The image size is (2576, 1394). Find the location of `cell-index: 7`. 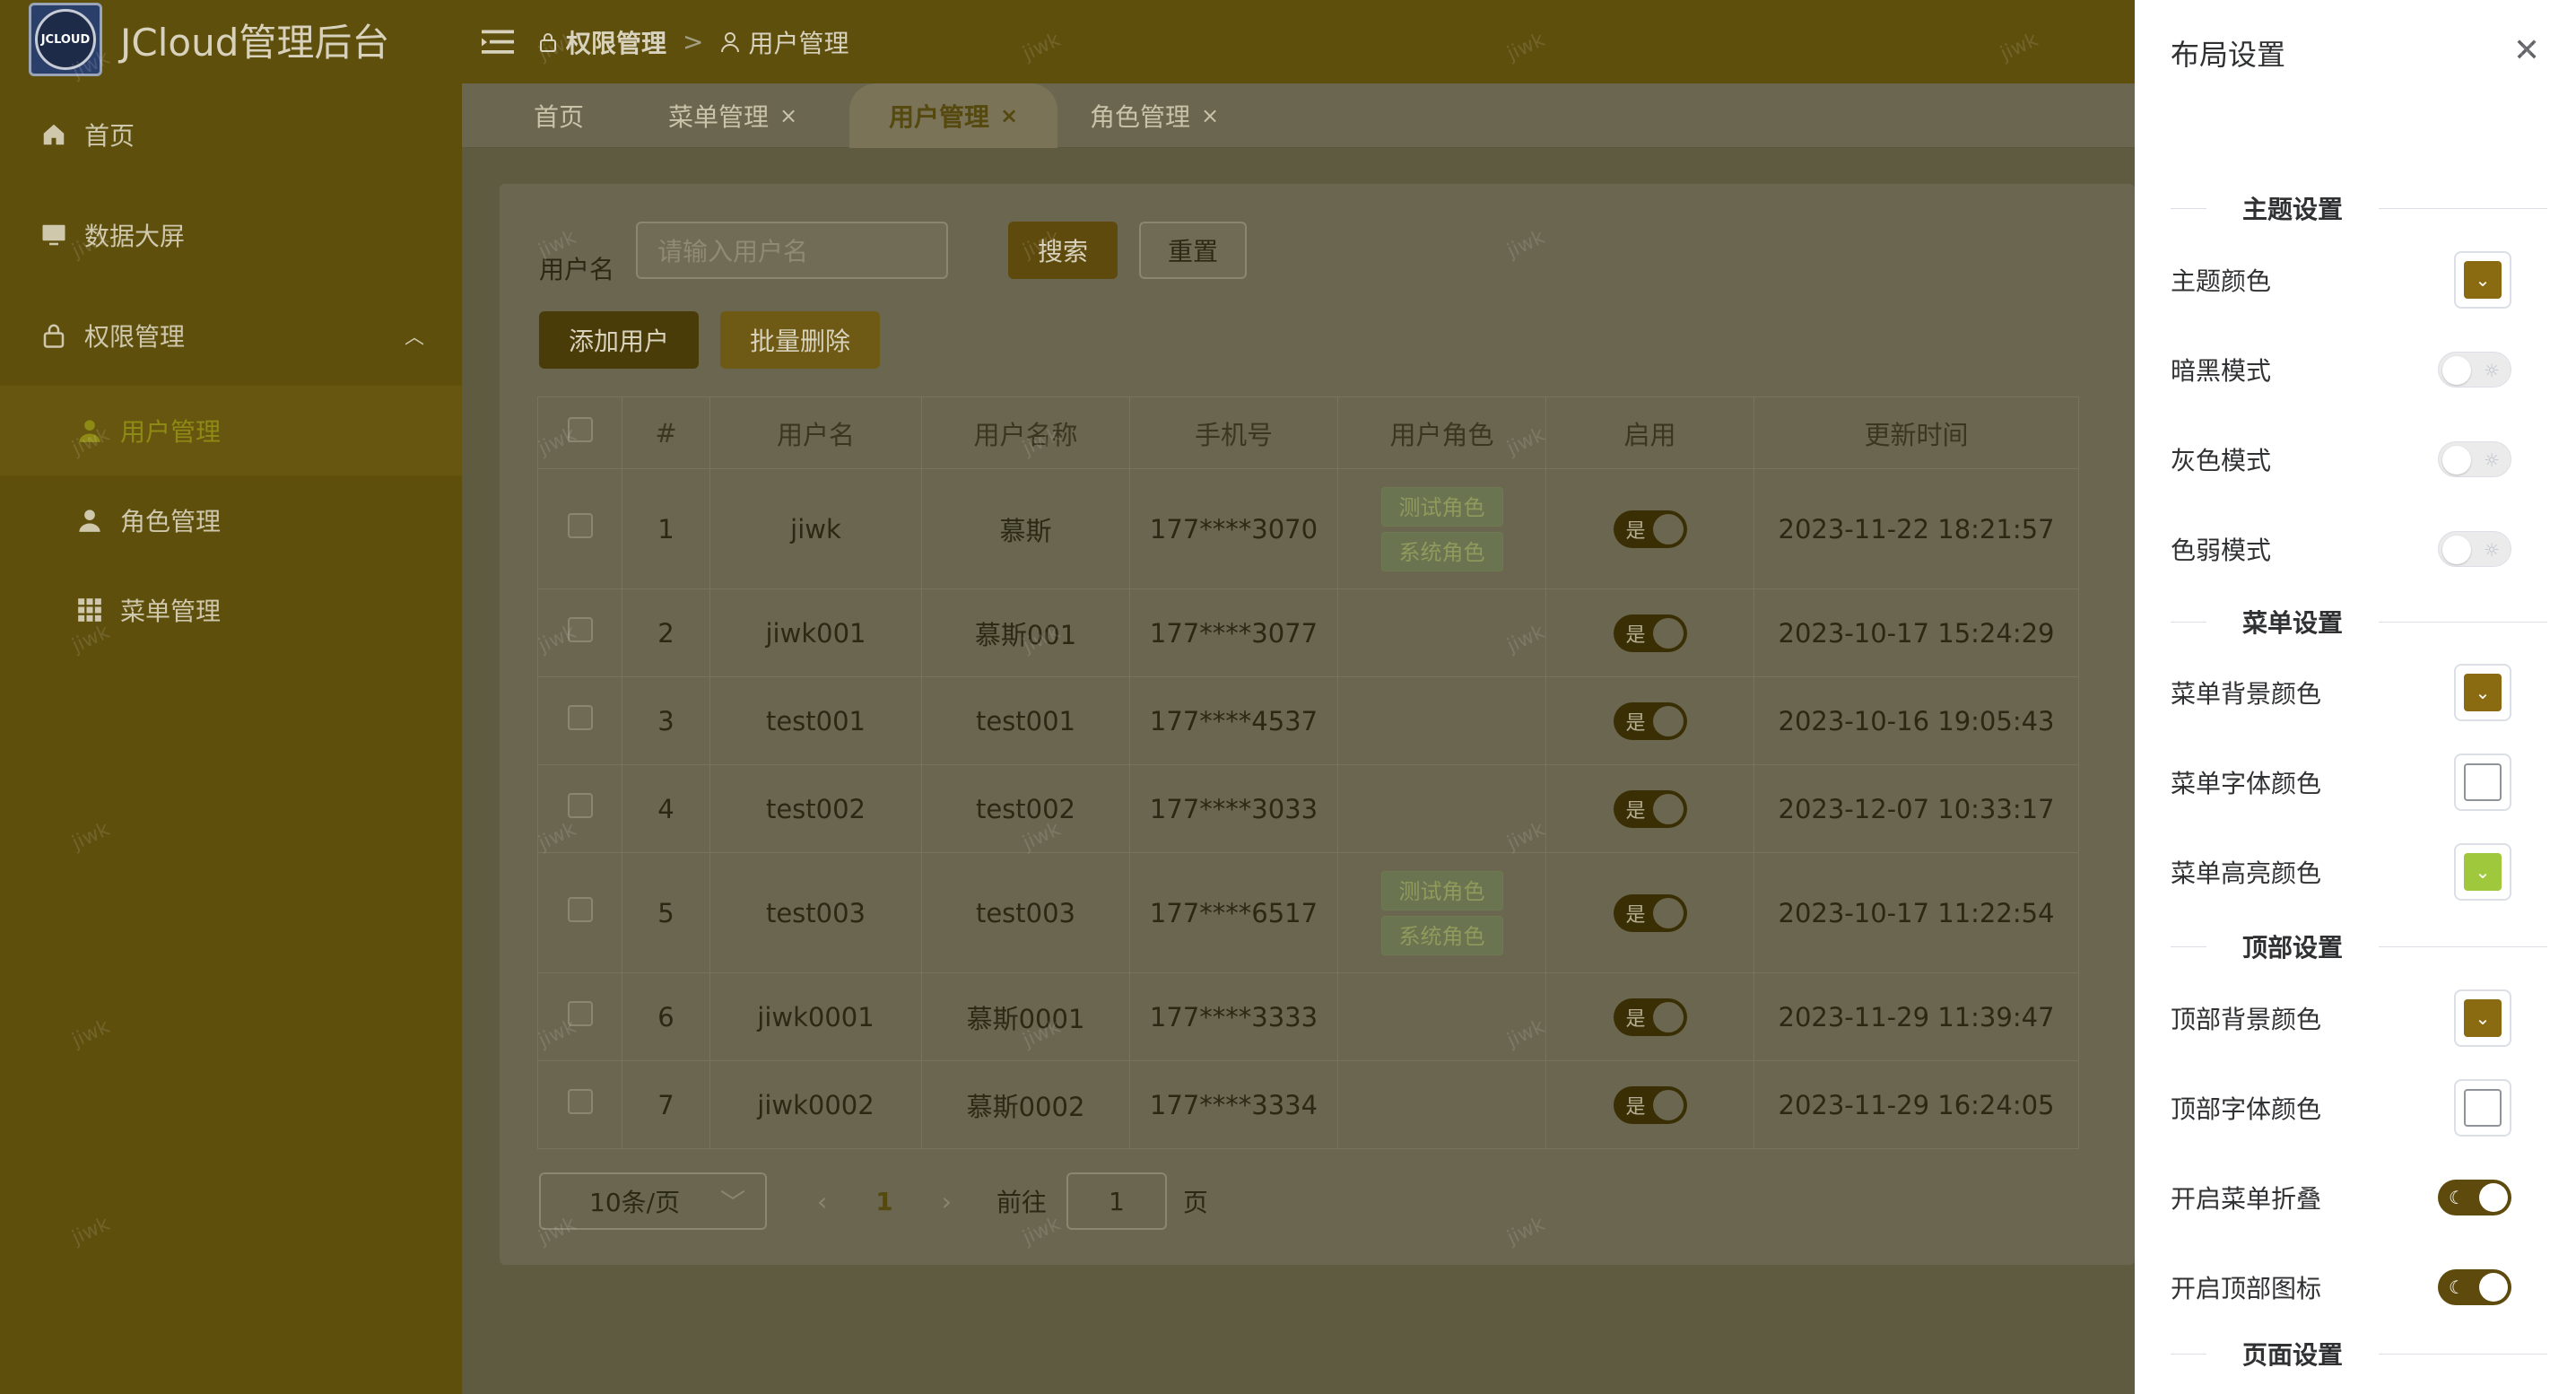

cell-index: 7 is located at coordinates (666, 1104).